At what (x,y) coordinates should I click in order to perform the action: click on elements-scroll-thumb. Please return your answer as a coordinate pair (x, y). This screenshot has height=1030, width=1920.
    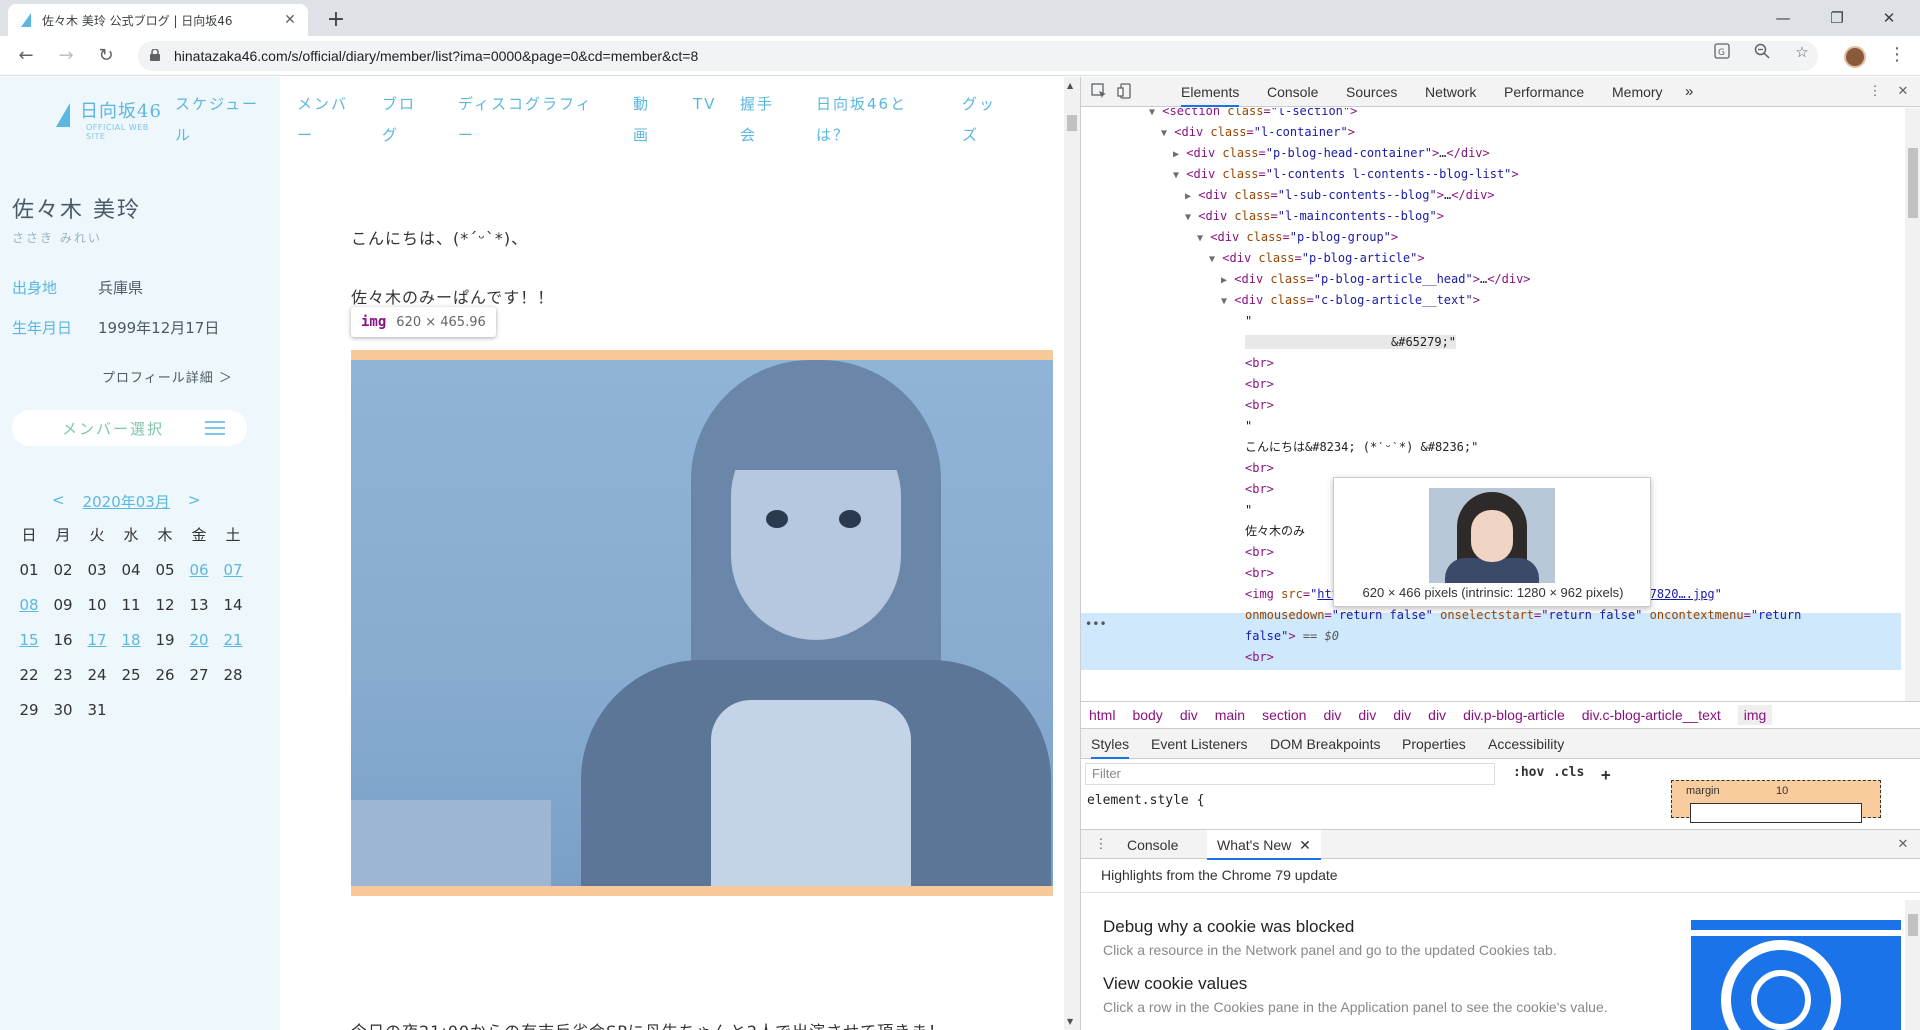
    Looking at the image, I should click on (1913, 183).